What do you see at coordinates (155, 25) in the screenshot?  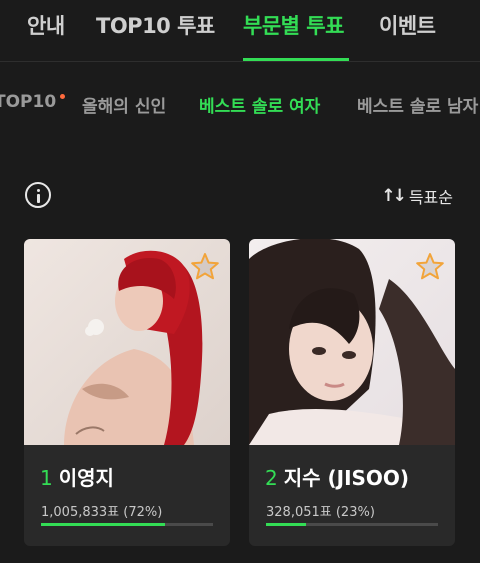 I see `tab-top10-vote: TOP10 투표` at bounding box center [155, 25].